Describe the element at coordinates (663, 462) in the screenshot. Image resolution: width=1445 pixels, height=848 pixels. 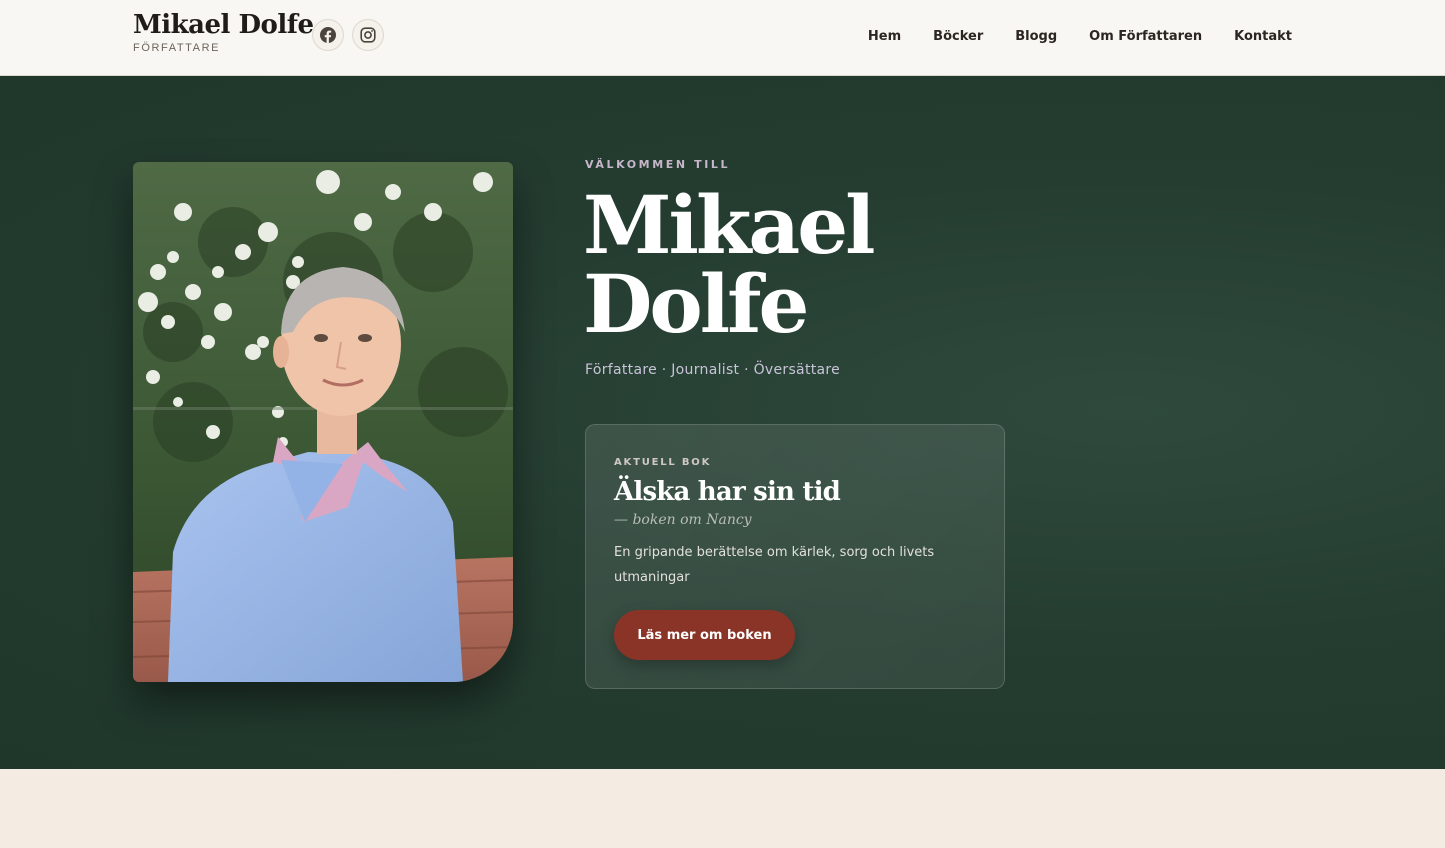
I see `book-kicker: AKTUELL BOK` at that location.